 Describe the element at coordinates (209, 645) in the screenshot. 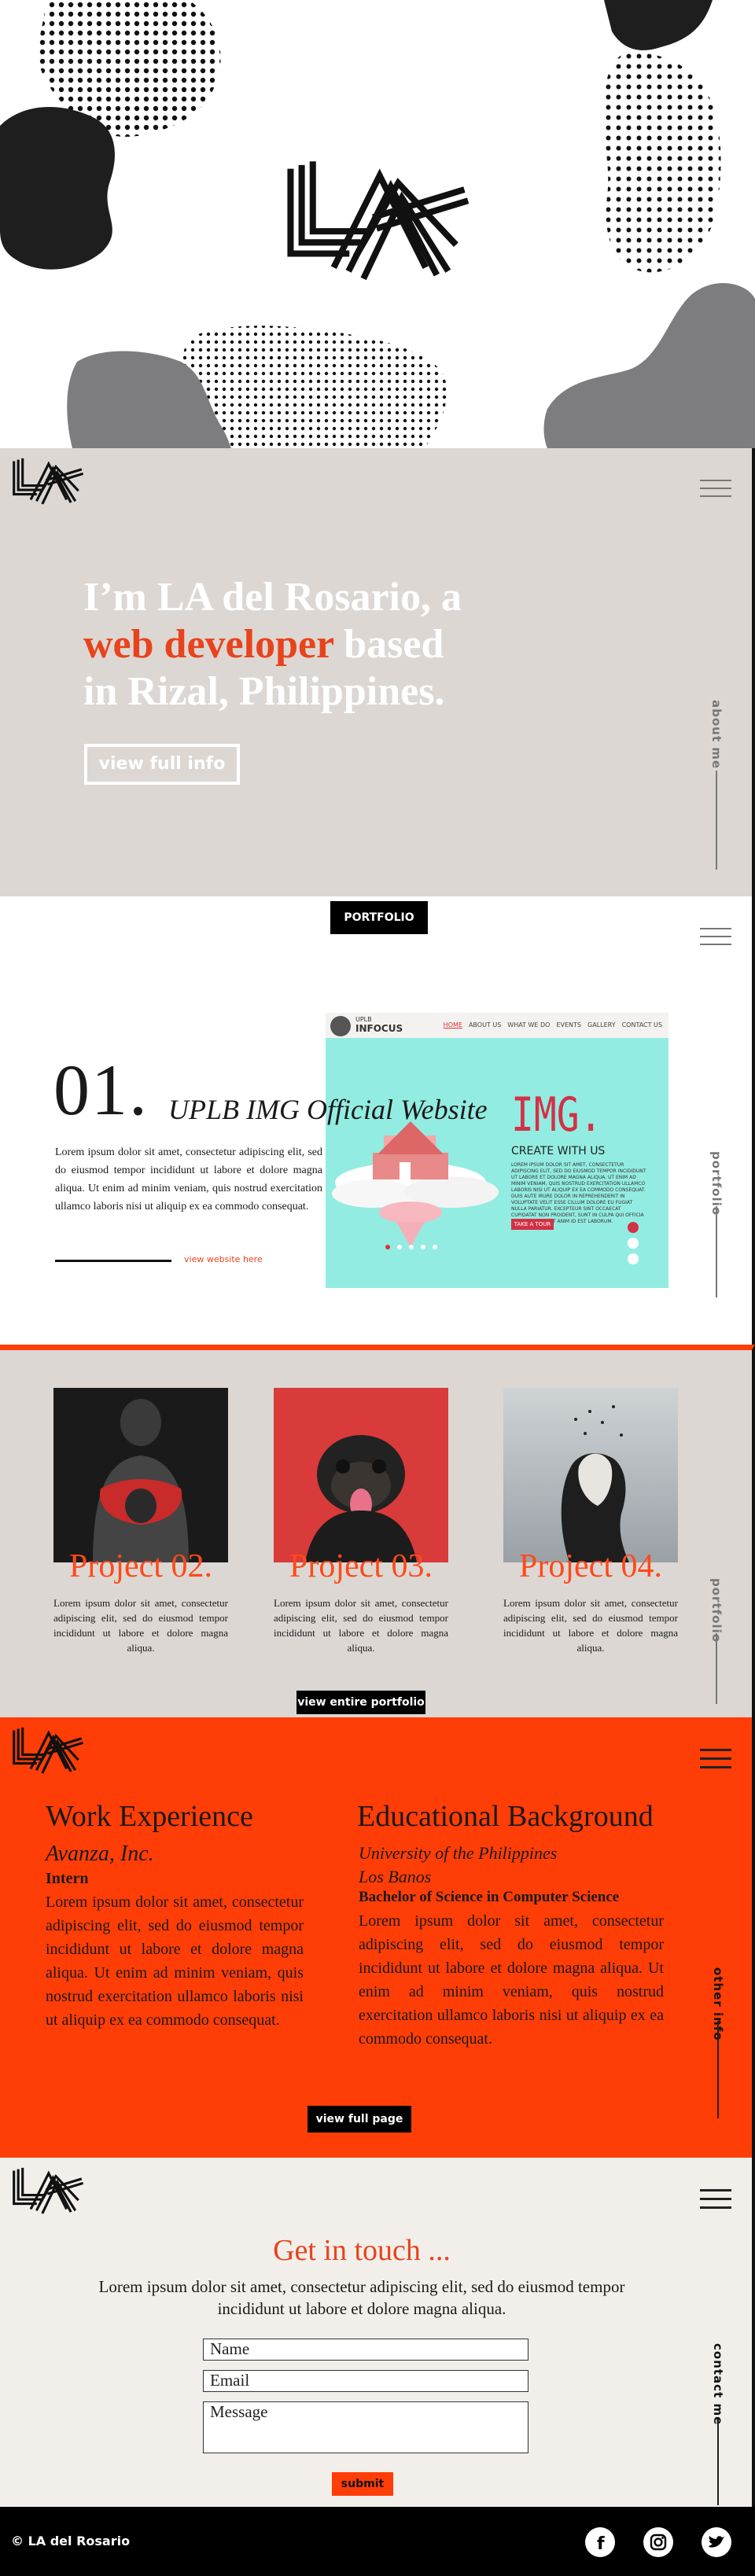

I see `headline-accent: web developer` at that location.